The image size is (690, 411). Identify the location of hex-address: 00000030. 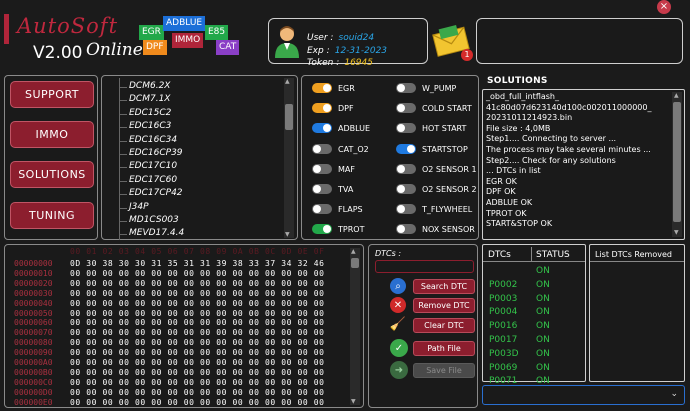
(33, 293).